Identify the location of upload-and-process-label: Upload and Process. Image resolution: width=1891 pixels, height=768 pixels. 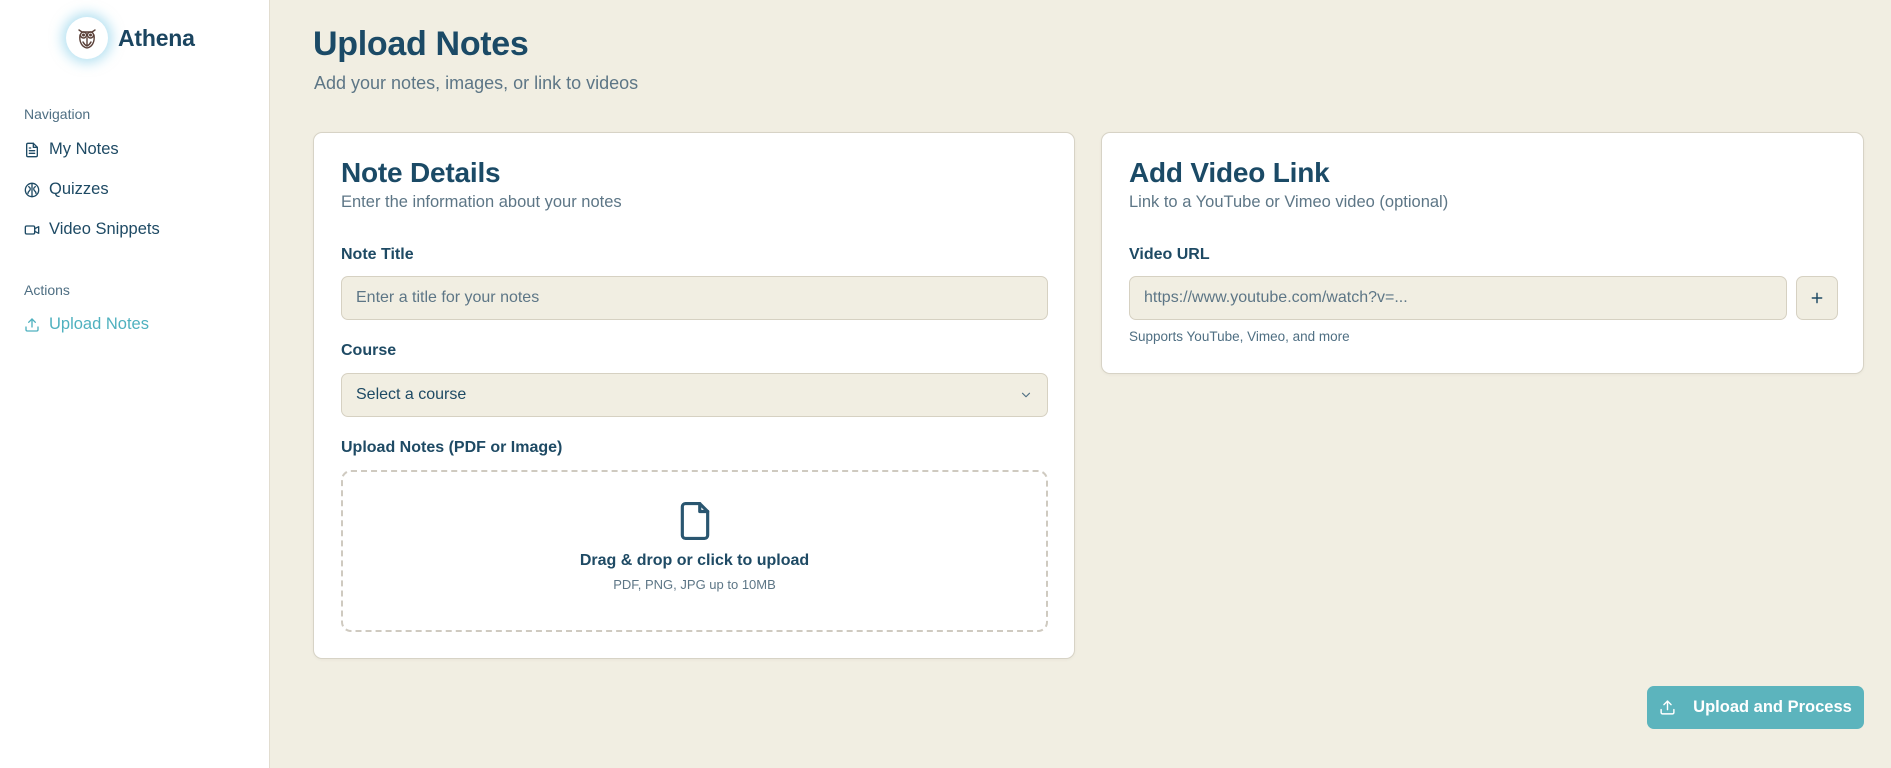
(1772, 707).